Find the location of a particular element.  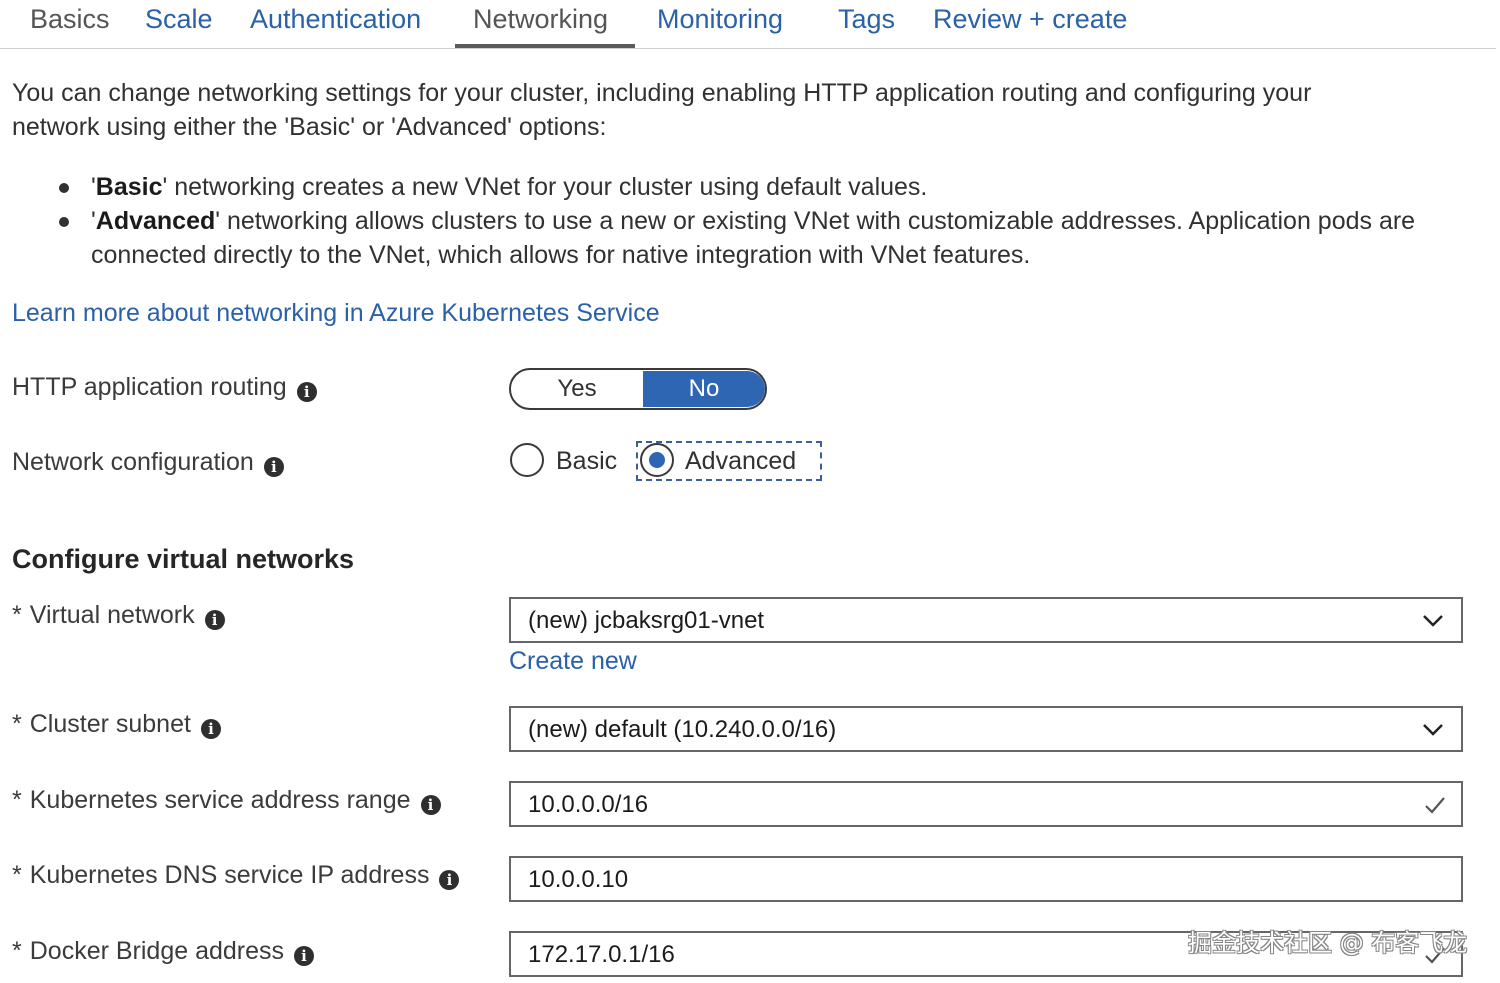

tab-networking: Networking is located at coordinates (540, 19).